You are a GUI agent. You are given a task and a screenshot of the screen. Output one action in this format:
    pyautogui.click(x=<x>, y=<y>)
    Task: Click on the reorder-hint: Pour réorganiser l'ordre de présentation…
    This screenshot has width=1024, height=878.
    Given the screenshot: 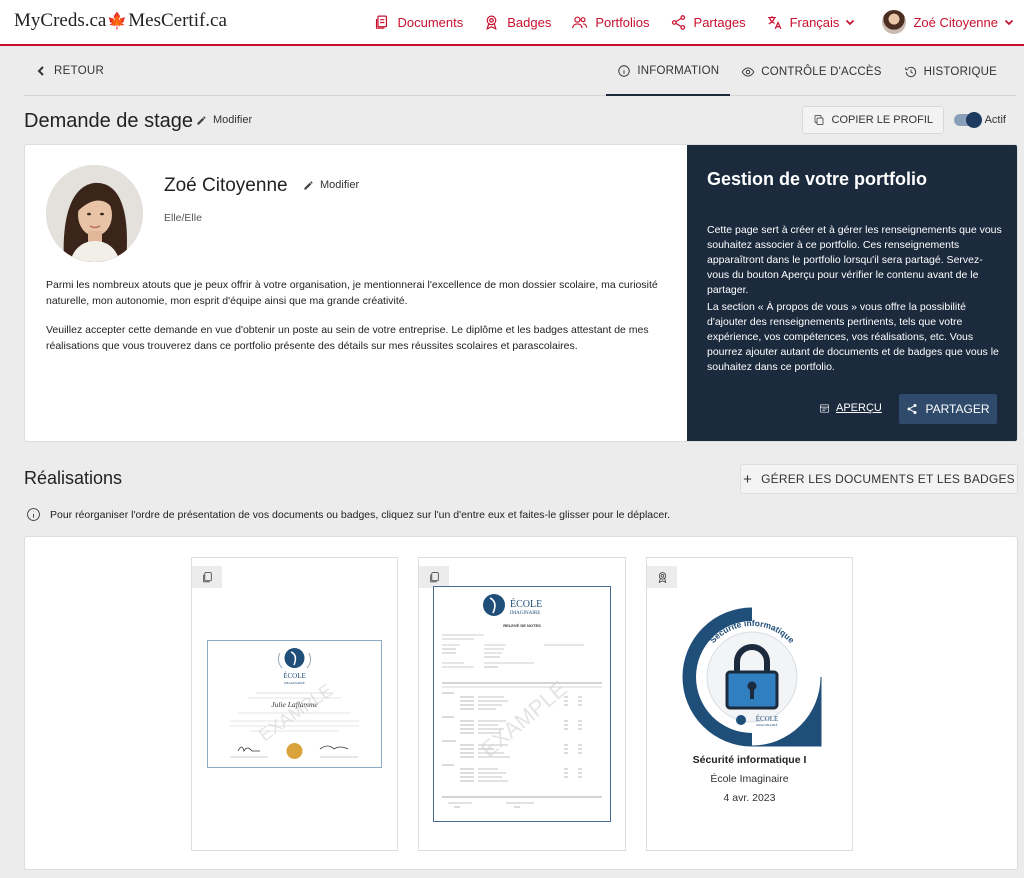 What is the action you would take?
    pyautogui.click(x=348, y=514)
    